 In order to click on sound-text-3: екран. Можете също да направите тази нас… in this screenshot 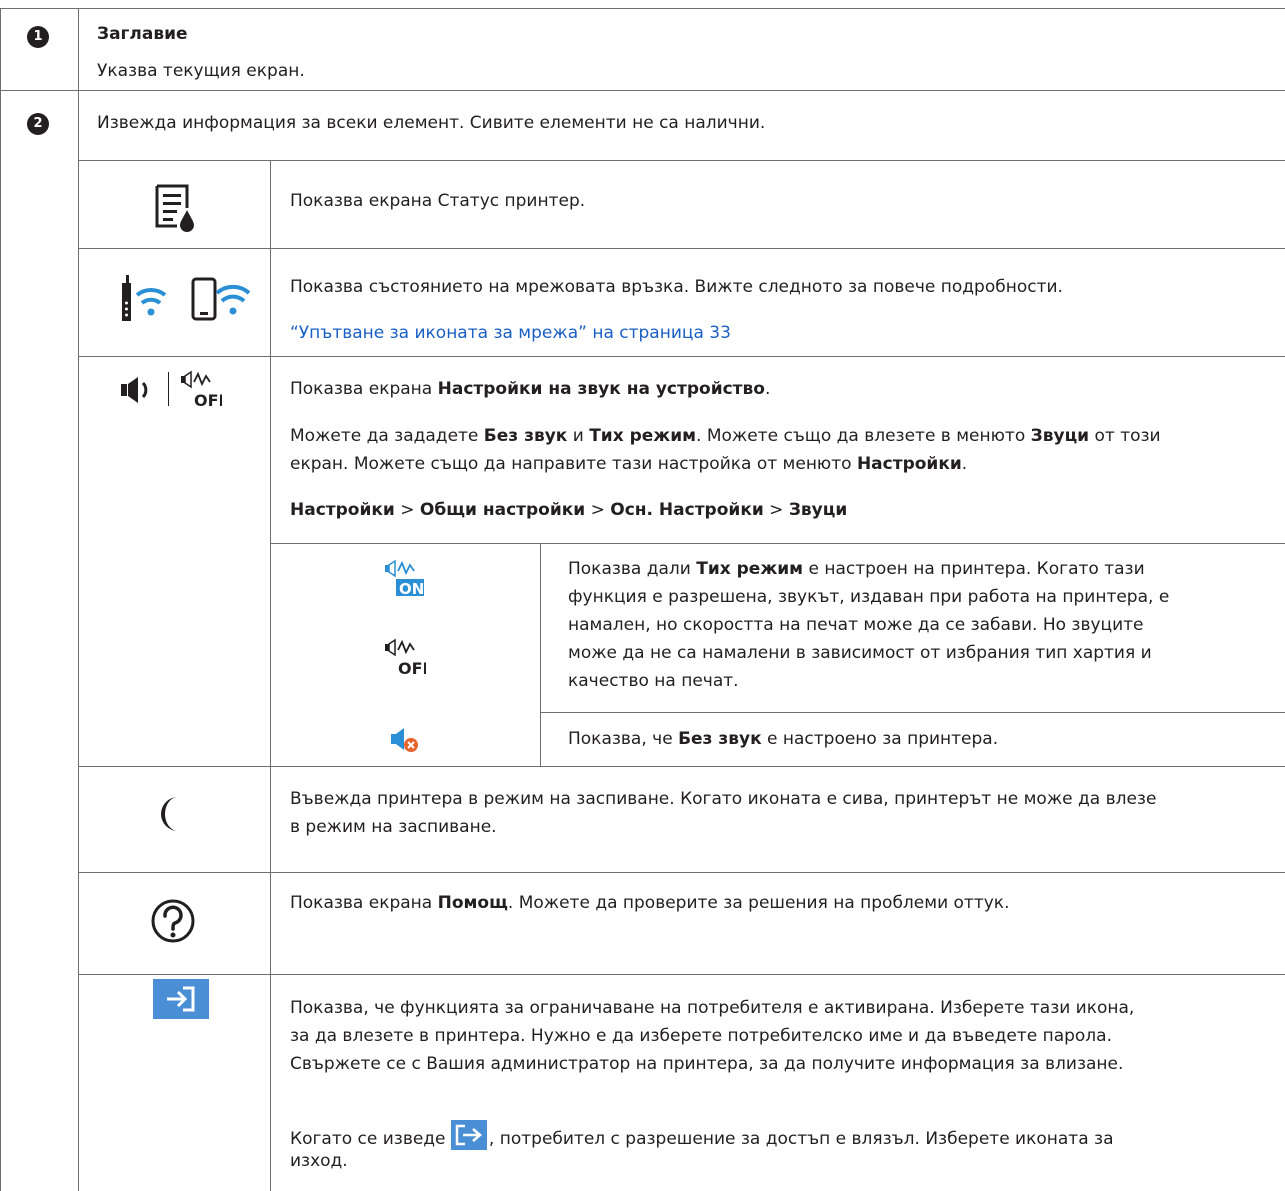, I will do `click(629, 464)`.